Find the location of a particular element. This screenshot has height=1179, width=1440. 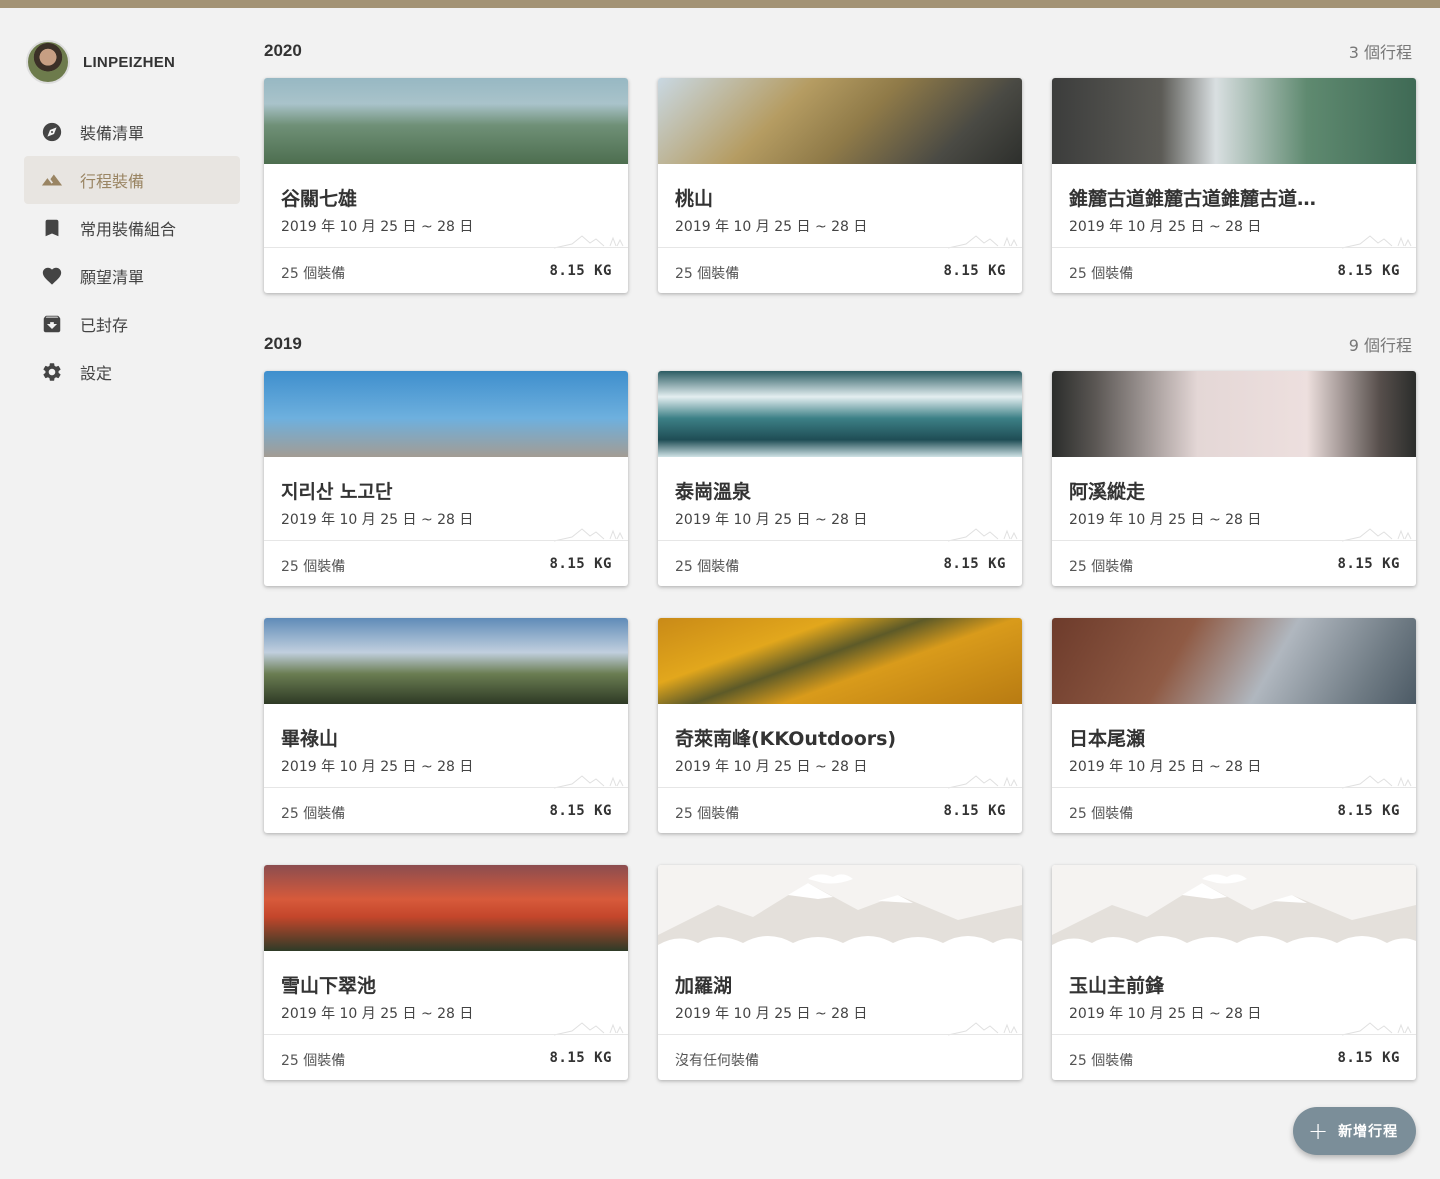

trip-cover-placeholder is located at coordinates (840, 908).